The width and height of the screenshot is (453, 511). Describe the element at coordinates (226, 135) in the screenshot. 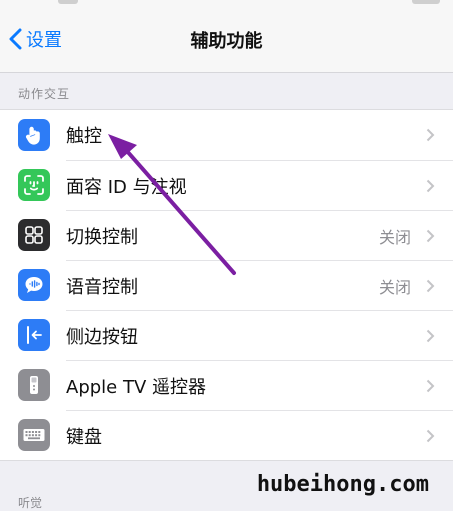

I see `settings-row-touch: 触控` at that location.